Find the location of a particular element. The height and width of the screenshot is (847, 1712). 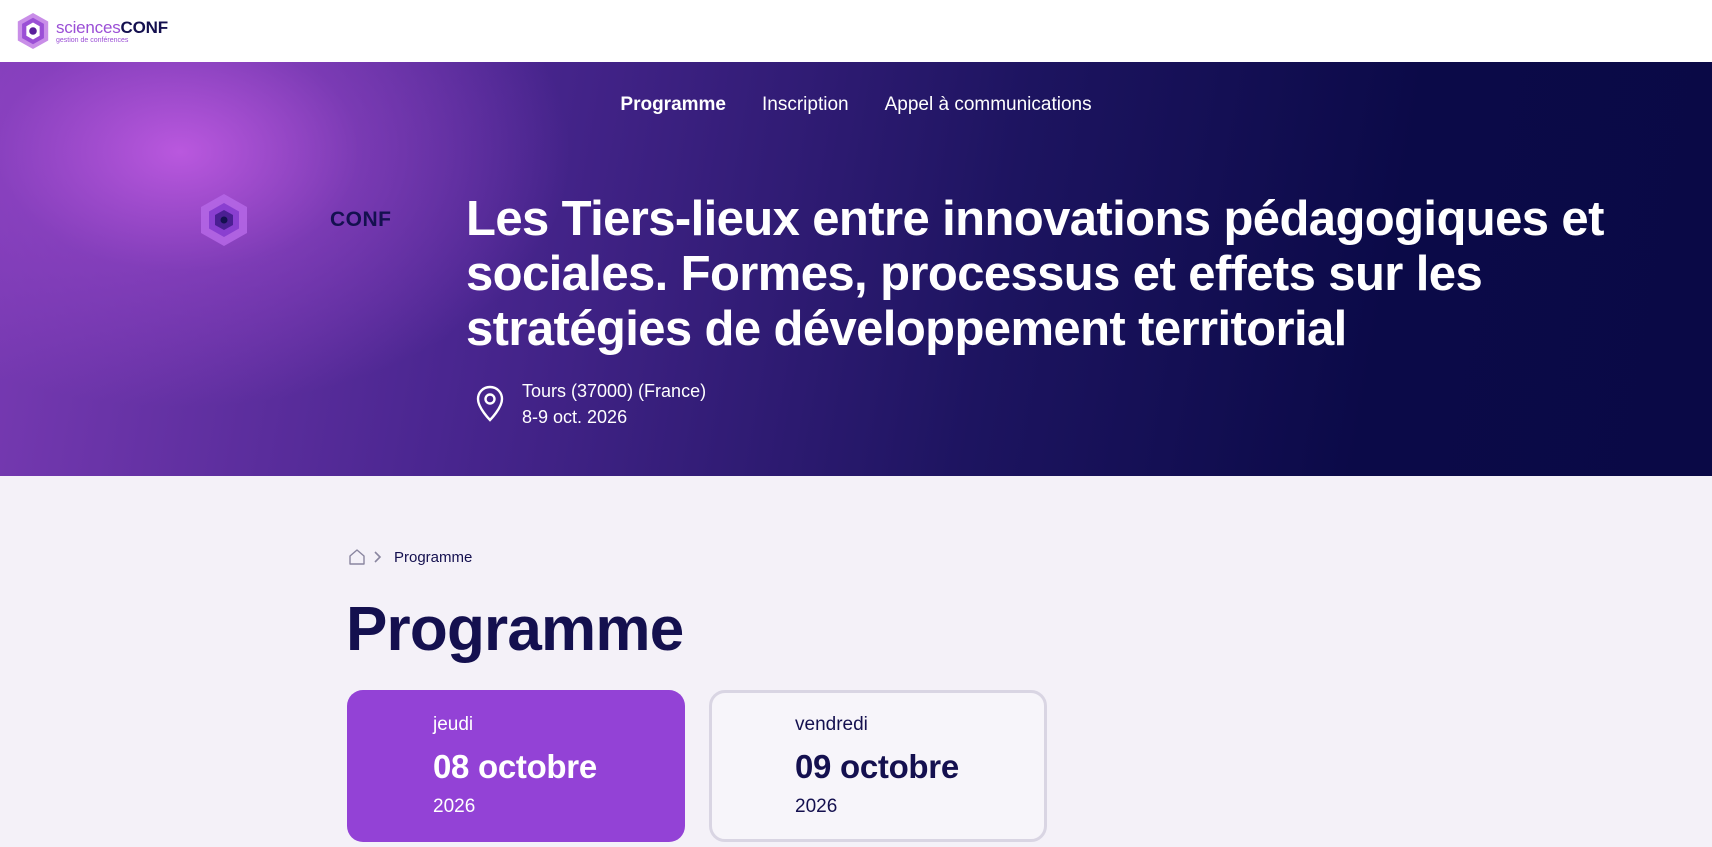

day-weekday: jeudi is located at coordinates (453, 724).